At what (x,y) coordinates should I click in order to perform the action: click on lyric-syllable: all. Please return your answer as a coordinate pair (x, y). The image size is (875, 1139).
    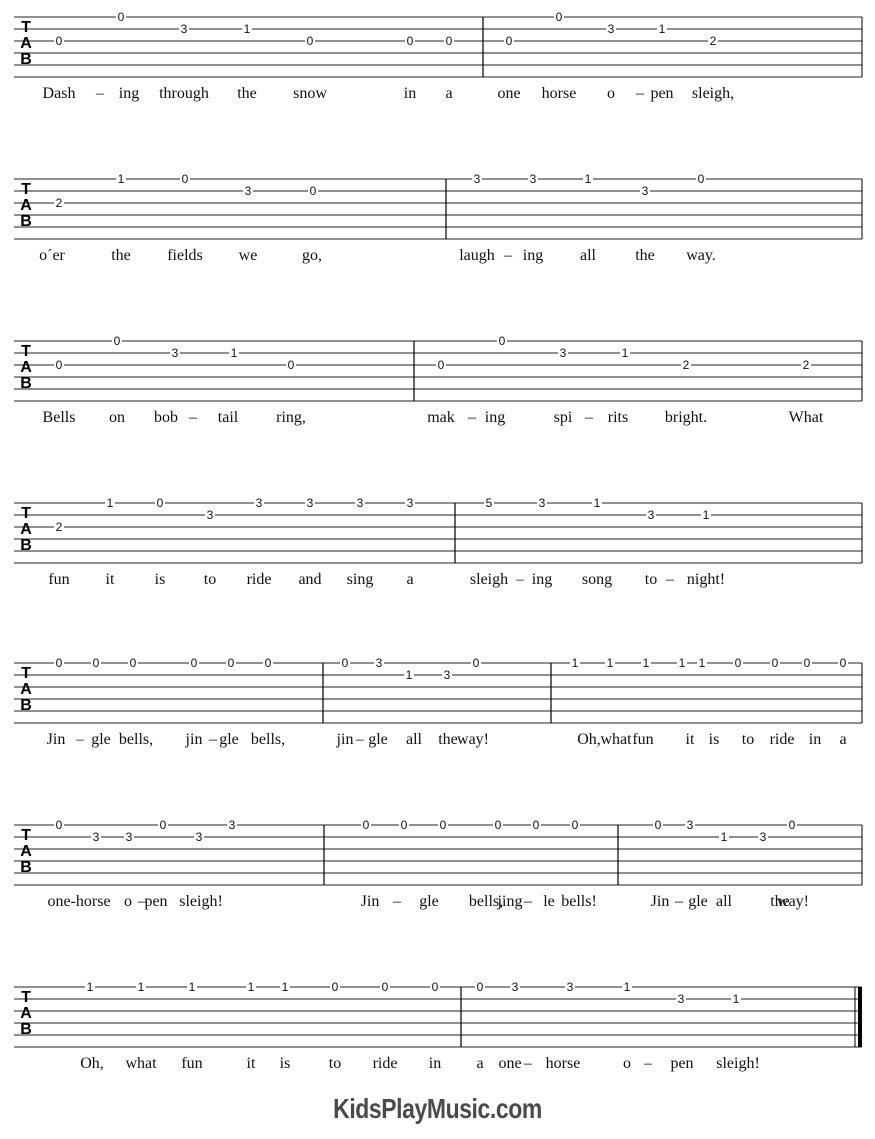
    Looking at the image, I should click on (588, 255).